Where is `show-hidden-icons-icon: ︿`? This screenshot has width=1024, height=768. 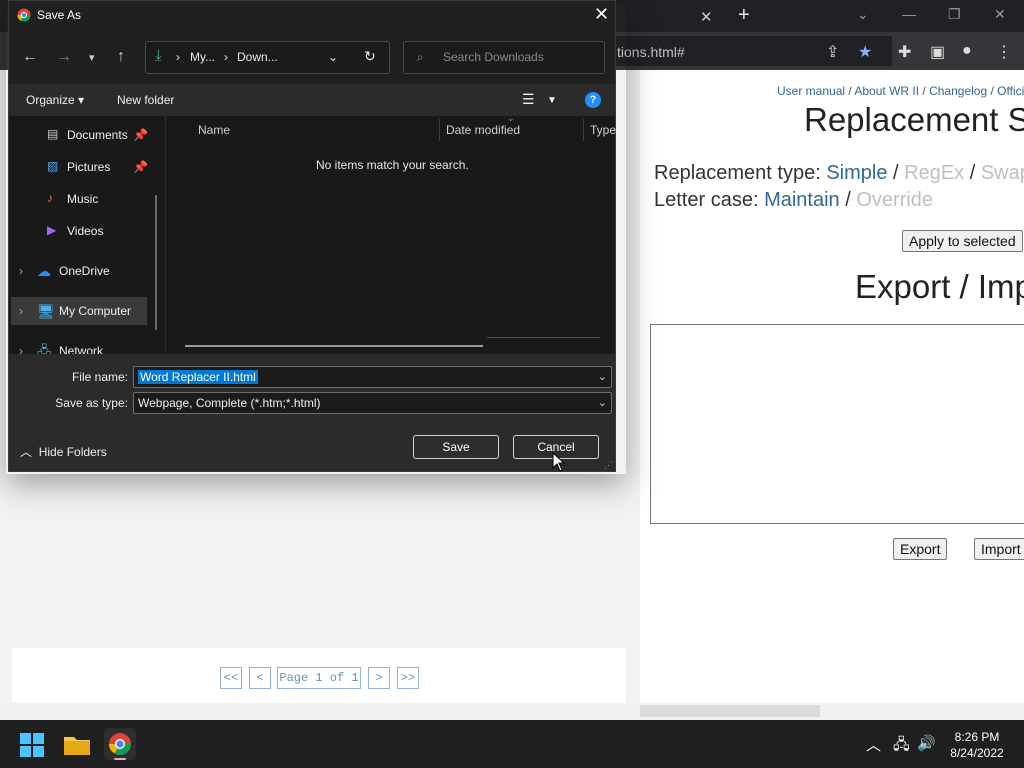 show-hidden-icons-icon: ︿ is located at coordinates (873, 744).